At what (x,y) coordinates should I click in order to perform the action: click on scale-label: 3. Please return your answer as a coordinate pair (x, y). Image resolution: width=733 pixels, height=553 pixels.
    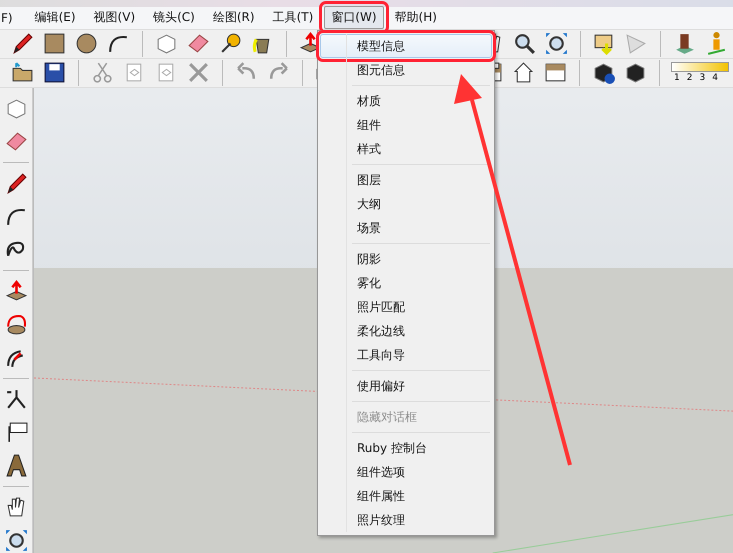
    Looking at the image, I should click on (702, 78).